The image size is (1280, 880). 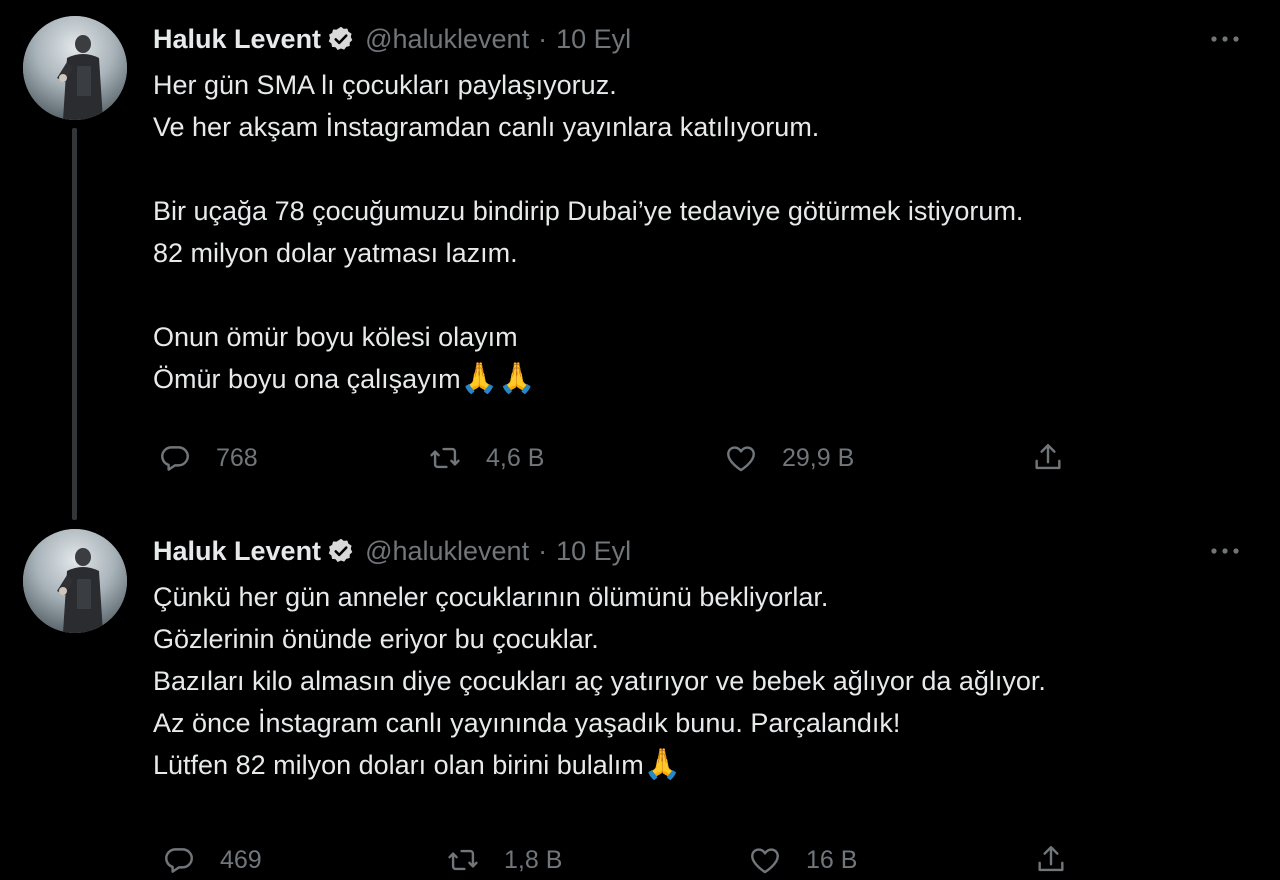 What do you see at coordinates (498, 378) in the screenshot?
I see `praying-hands-emoji: 🙏🙏` at bounding box center [498, 378].